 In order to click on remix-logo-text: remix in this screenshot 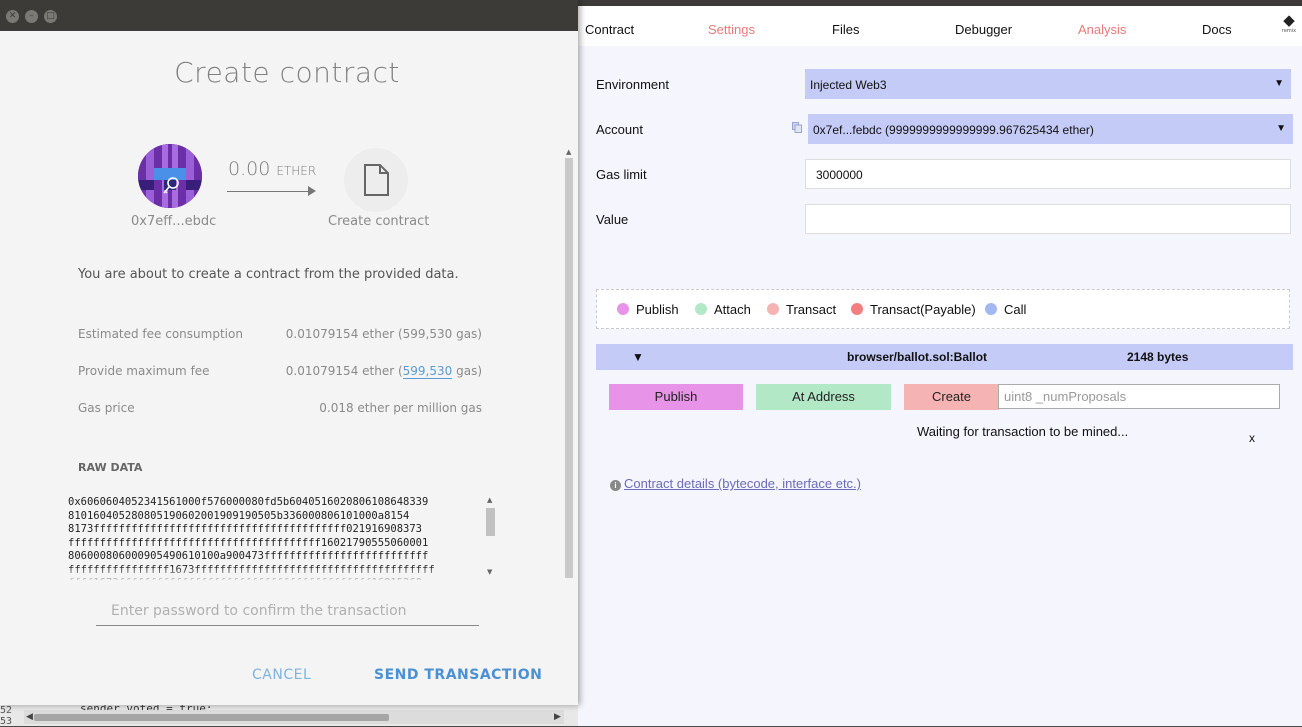, I will do `click(1289, 31)`.